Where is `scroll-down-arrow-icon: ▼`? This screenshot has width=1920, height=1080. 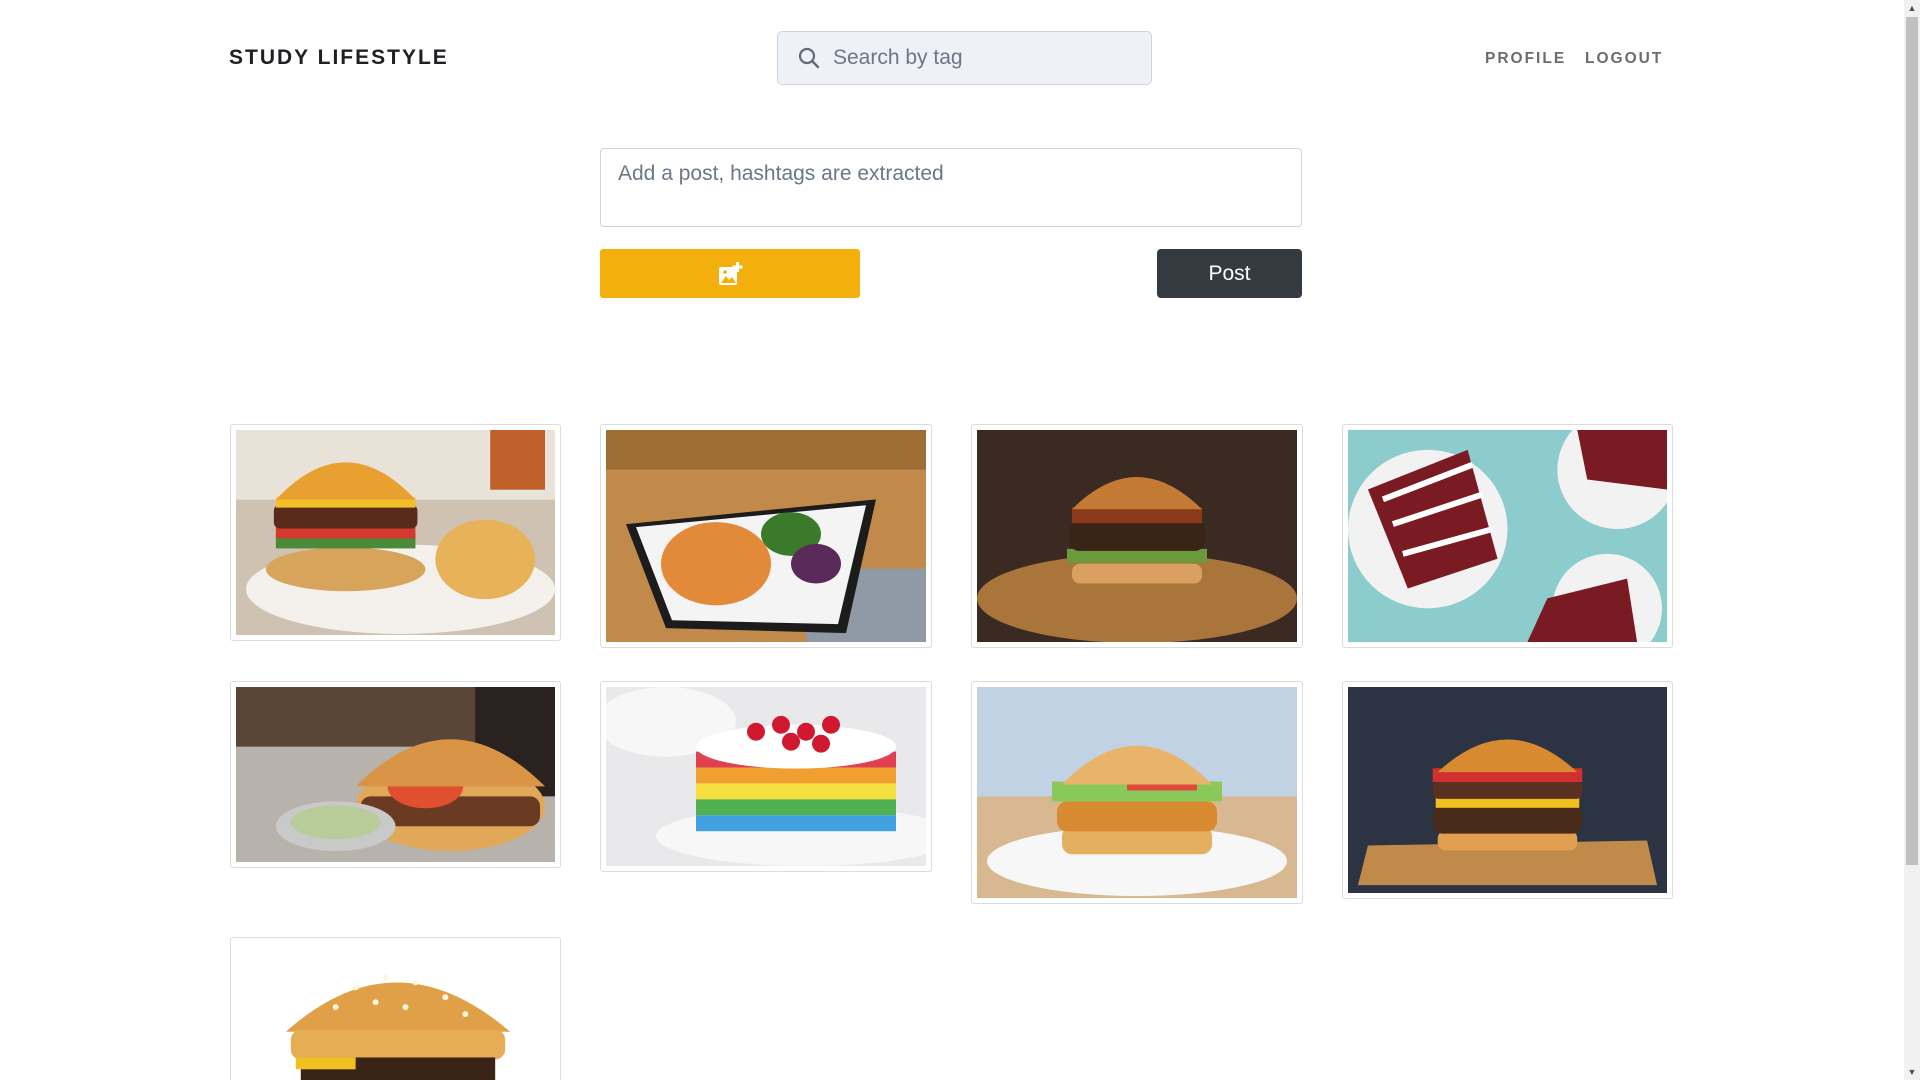 scroll-down-arrow-icon: ▼ is located at coordinates (1912, 1072).